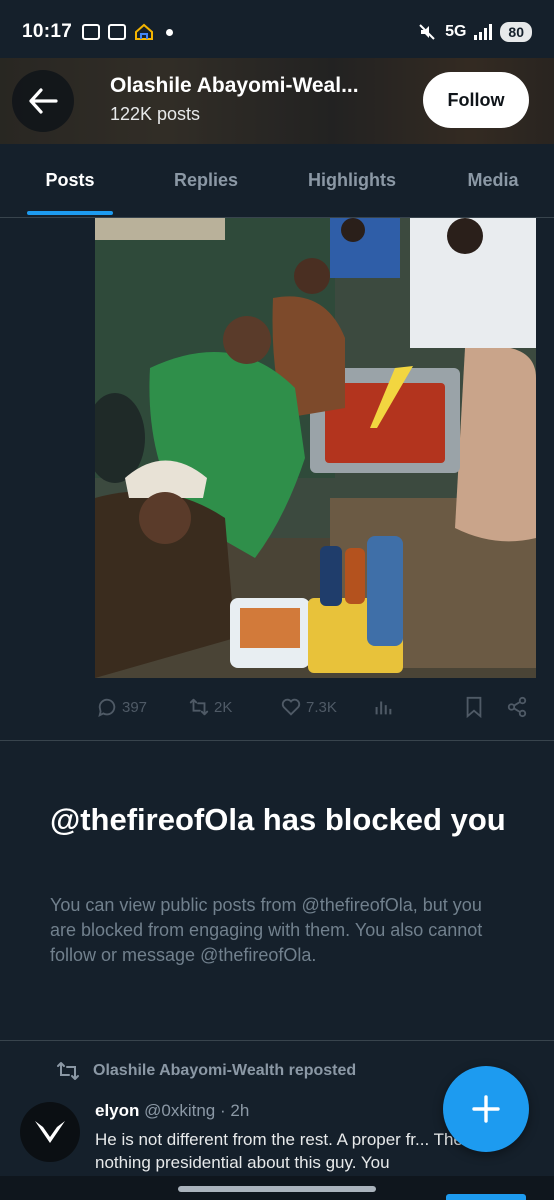  Describe the element at coordinates (291, 707) in the screenshot. I see `heart-icon` at that location.